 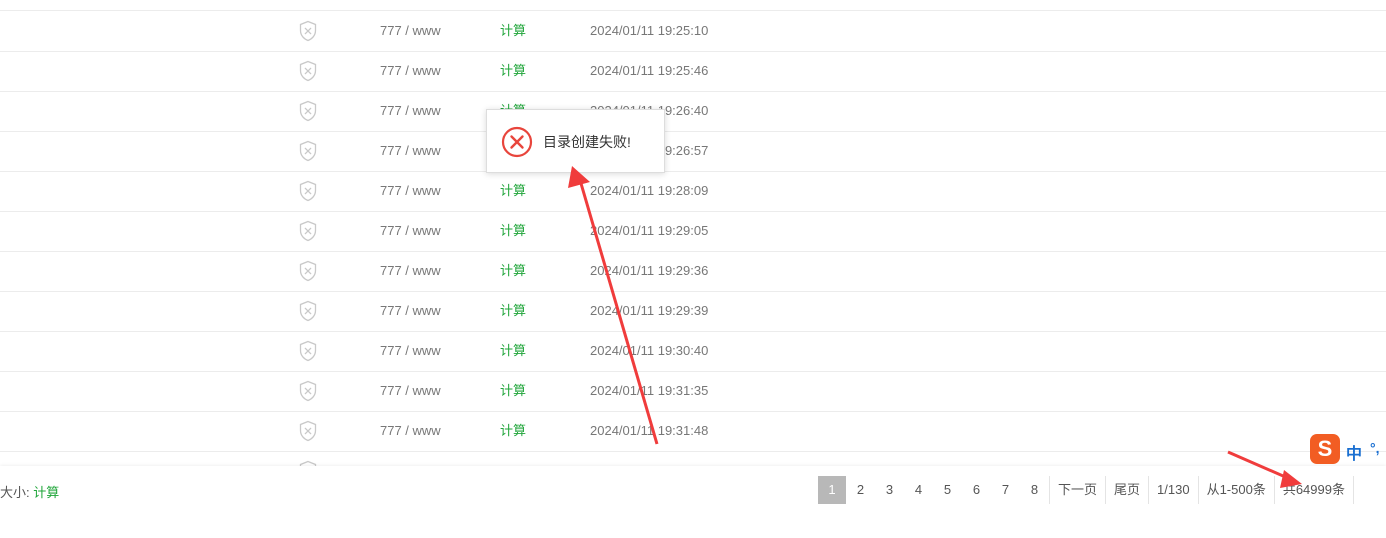 What do you see at coordinates (587, 142) in the screenshot?
I see `toast-message: 目录创建失败!` at bounding box center [587, 142].